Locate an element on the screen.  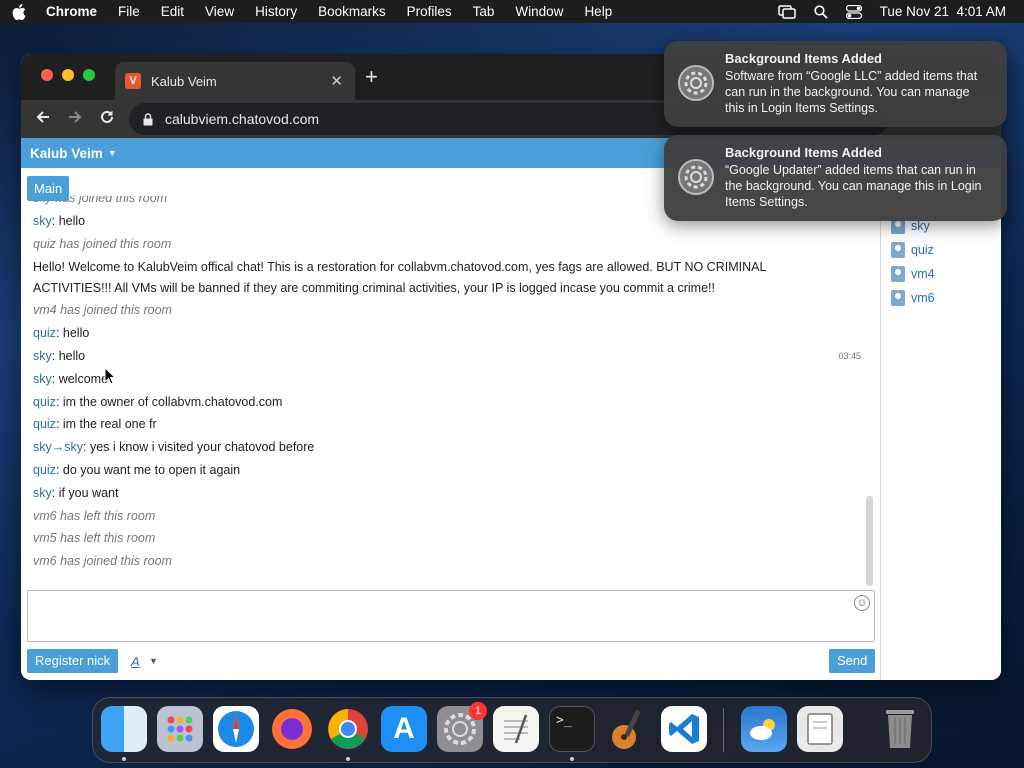
chrome-icon is located at coordinates (348, 729).